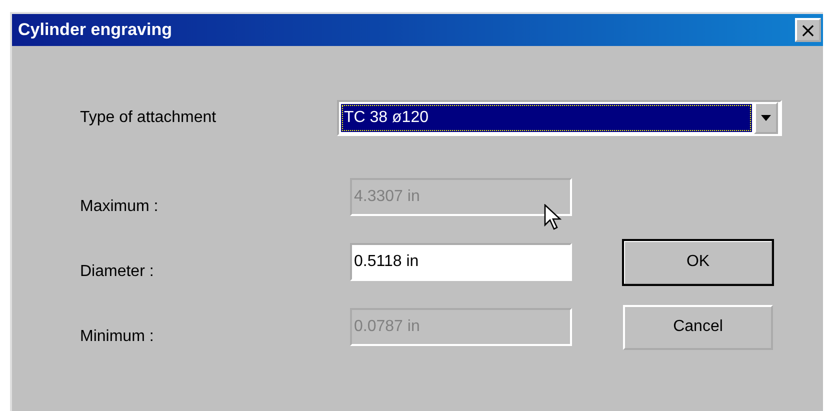 The height and width of the screenshot is (411, 825). What do you see at coordinates (461, 262) in the screenshot?
I see `value-field: 0.5118 in` at bounding box center [461, 262].